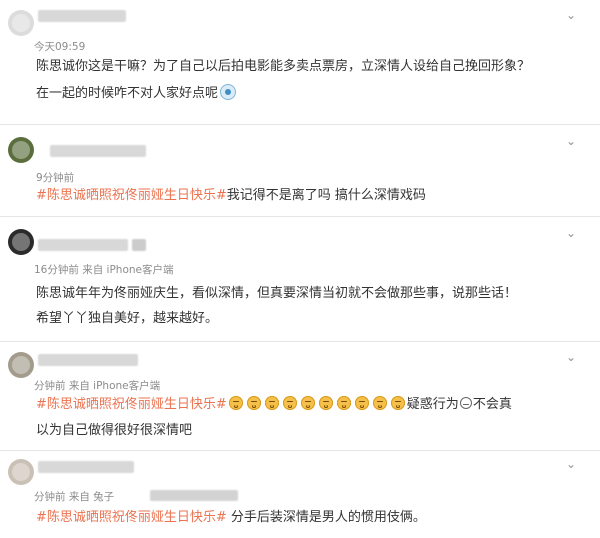 The image size is (600, 538). I want to click on comment-line-2: 希望丫丫独自美好，越来越好。, so click(127, 319).